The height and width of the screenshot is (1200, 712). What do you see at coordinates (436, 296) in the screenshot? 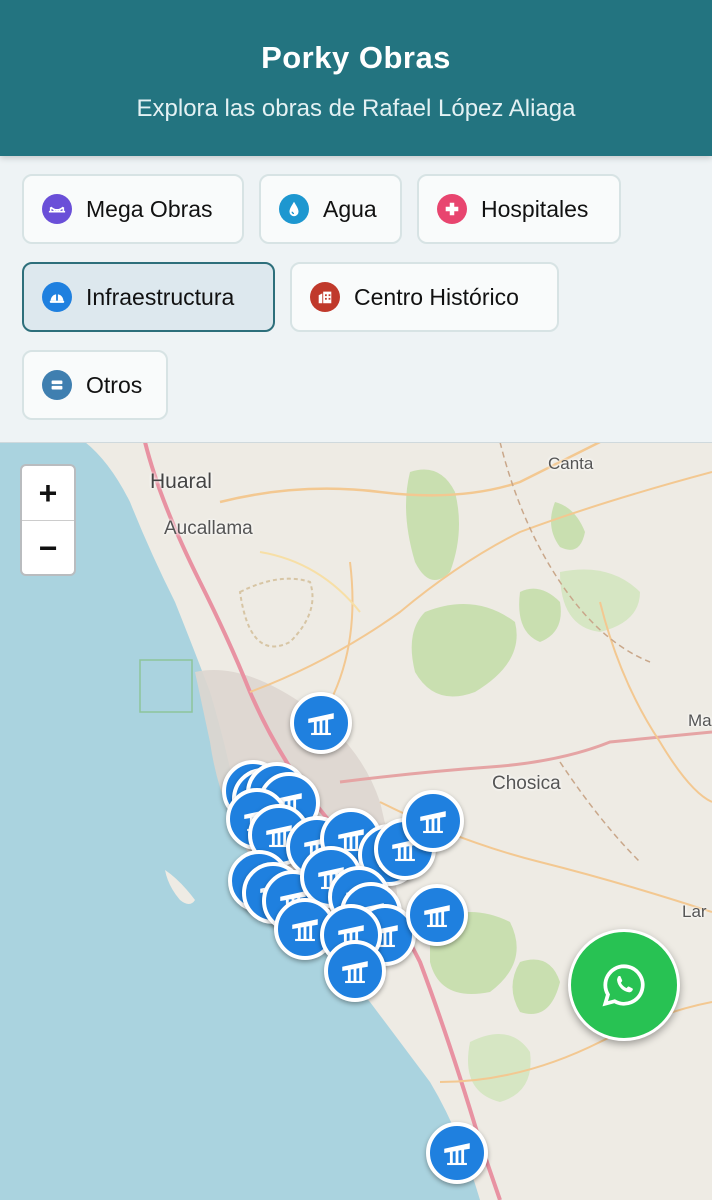
I see `filter-label: Centro Histórico` at bounding box center [436, 296].